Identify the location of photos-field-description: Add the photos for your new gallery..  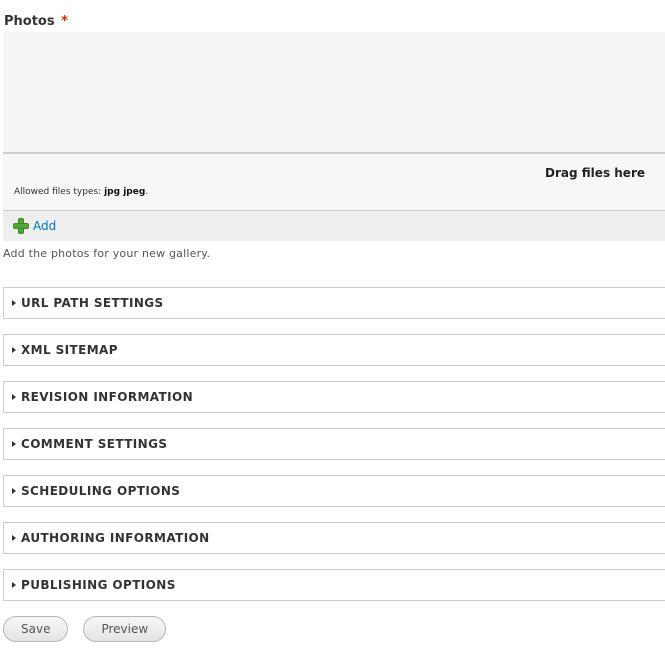
(107, 253).